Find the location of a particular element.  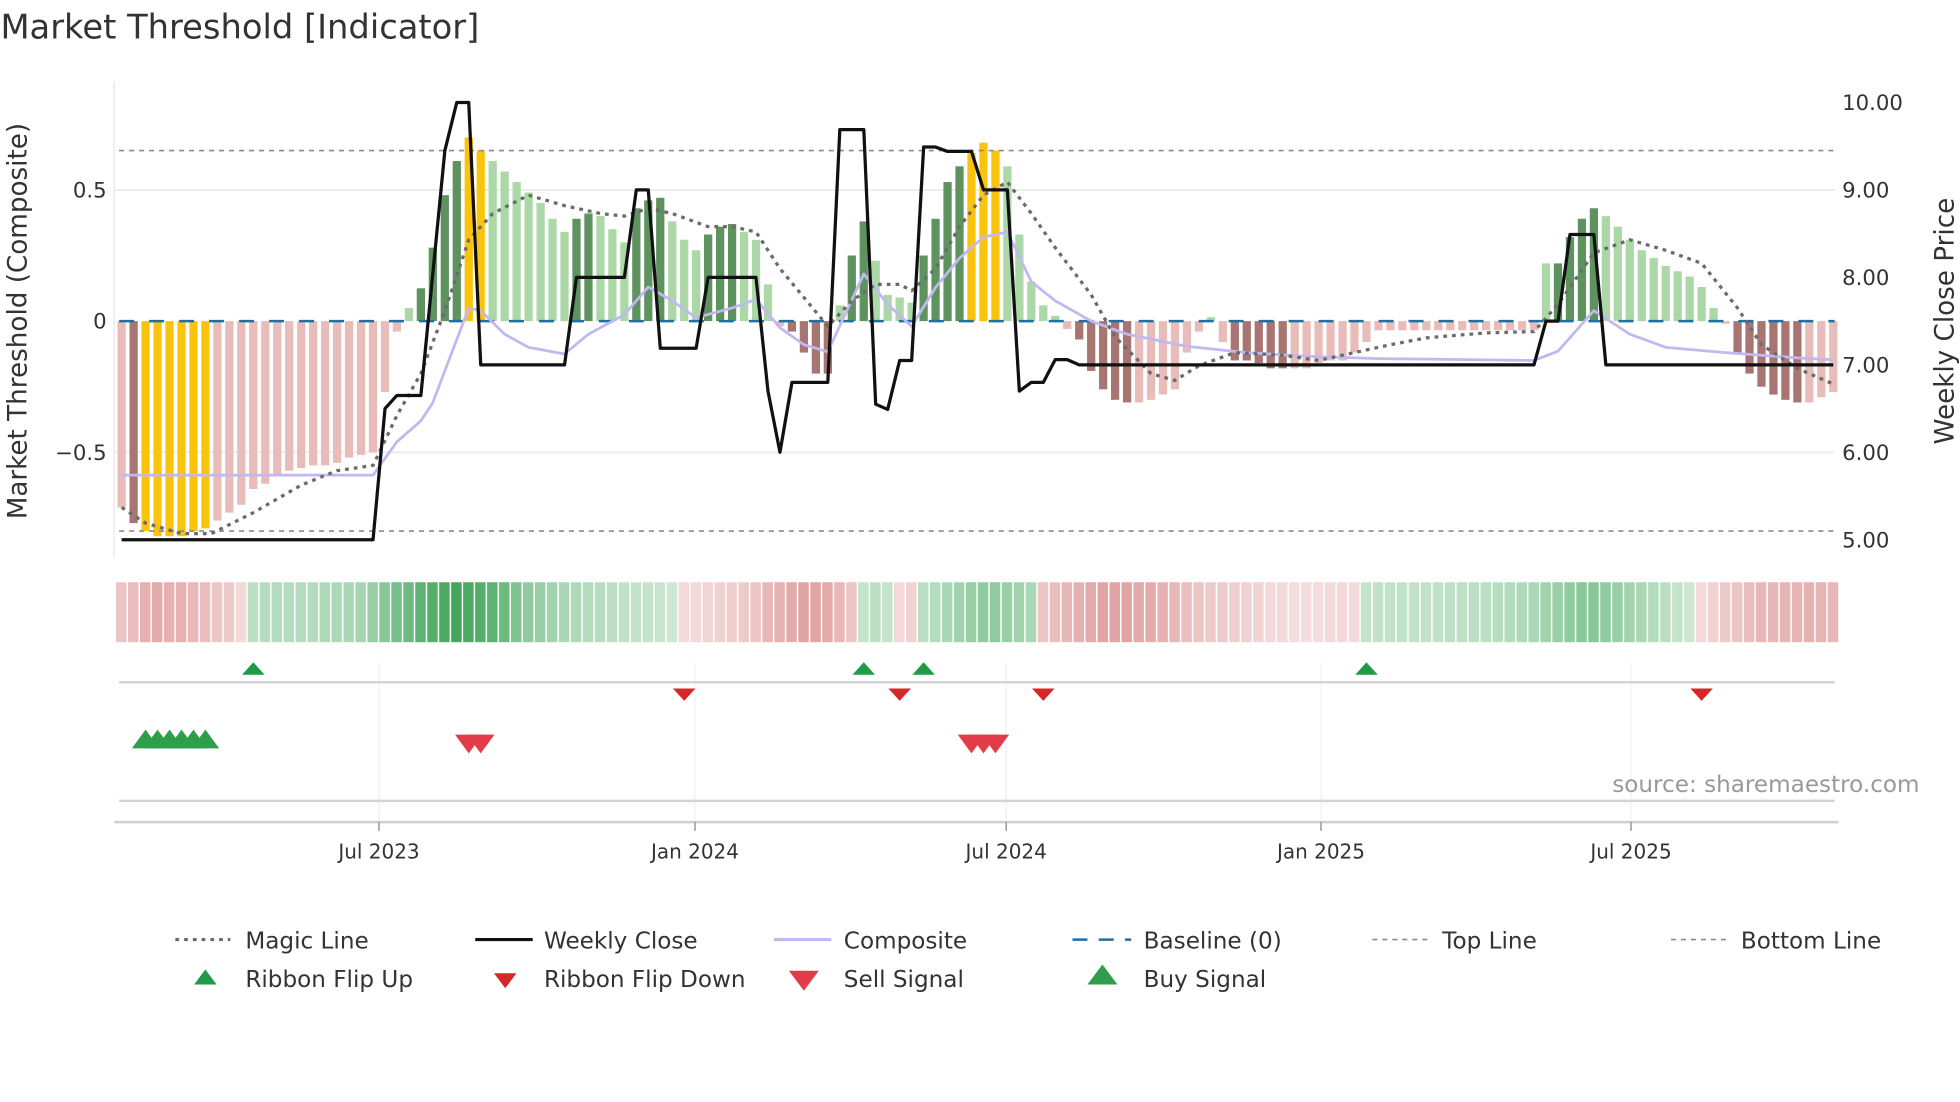

y-left-tick-label: −0.5 is located at coordinates (81, 453).